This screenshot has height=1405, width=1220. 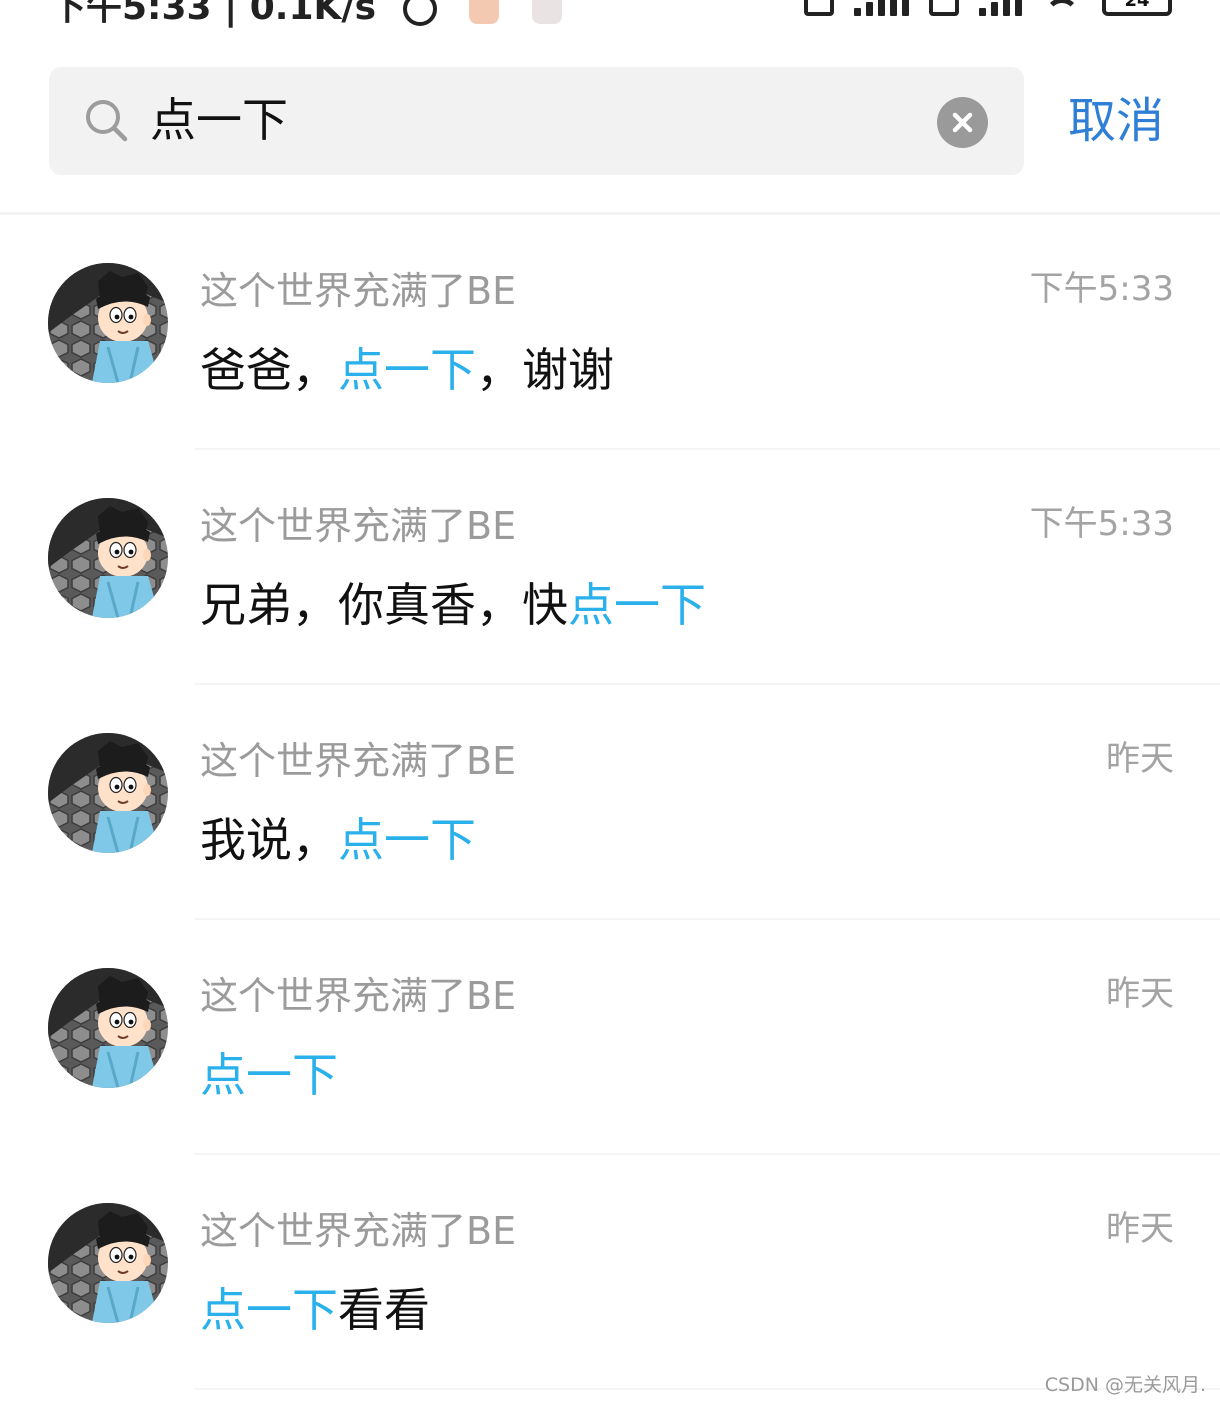 I want to click on message-segment: ，谢谢, so click(x=545, y=370).